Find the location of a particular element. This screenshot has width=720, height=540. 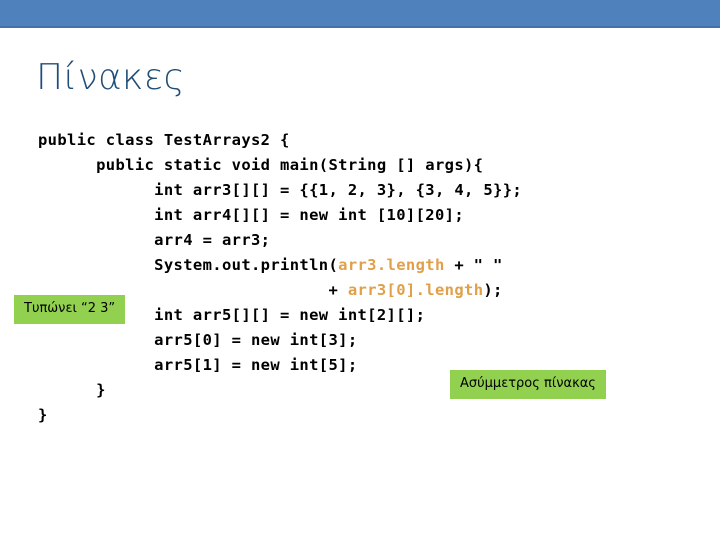

code-line: System.out.println(arr3.length + " " is located at coordinates (280, 265).